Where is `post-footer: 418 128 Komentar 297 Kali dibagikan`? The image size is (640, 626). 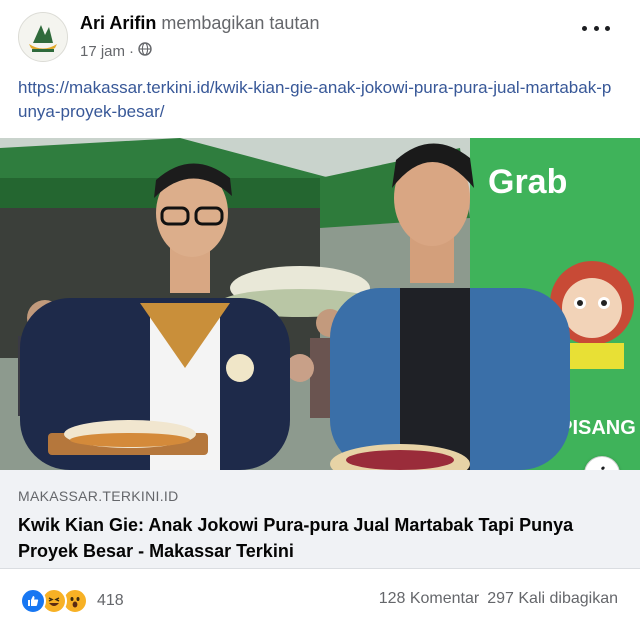
post-footer: 418 128 Komentar 297 Kali dibagikan is located at coordinates (320, 598).